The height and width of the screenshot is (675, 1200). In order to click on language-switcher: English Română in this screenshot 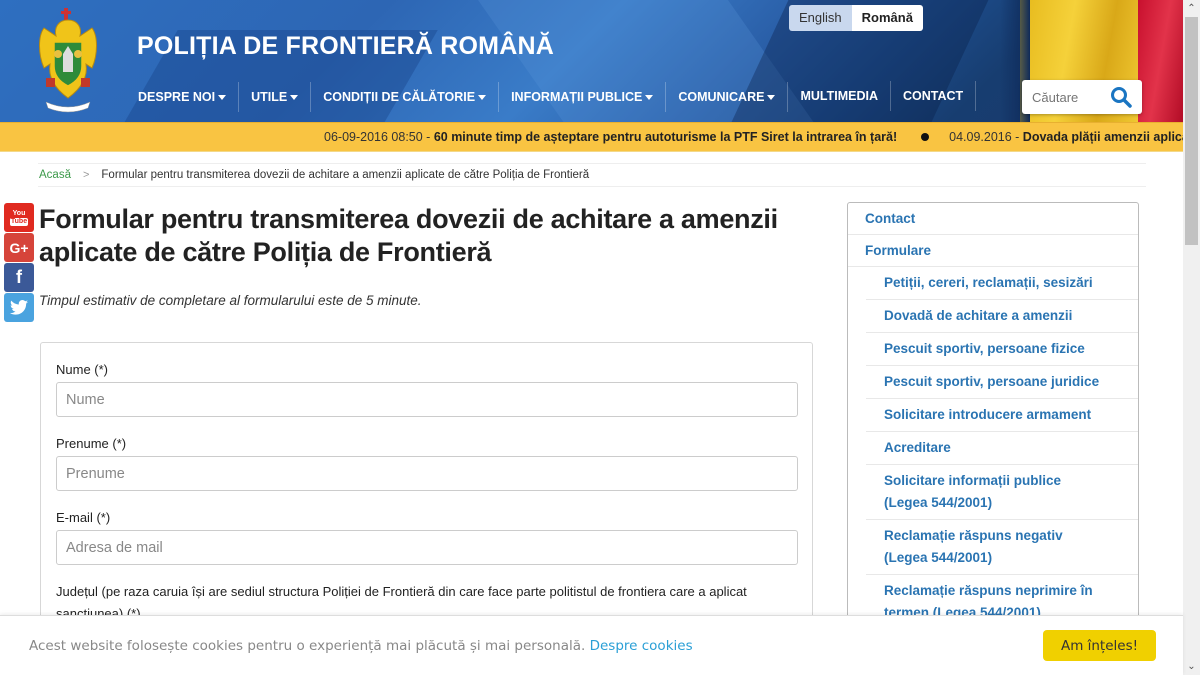, I will do `click(856, 18)`.